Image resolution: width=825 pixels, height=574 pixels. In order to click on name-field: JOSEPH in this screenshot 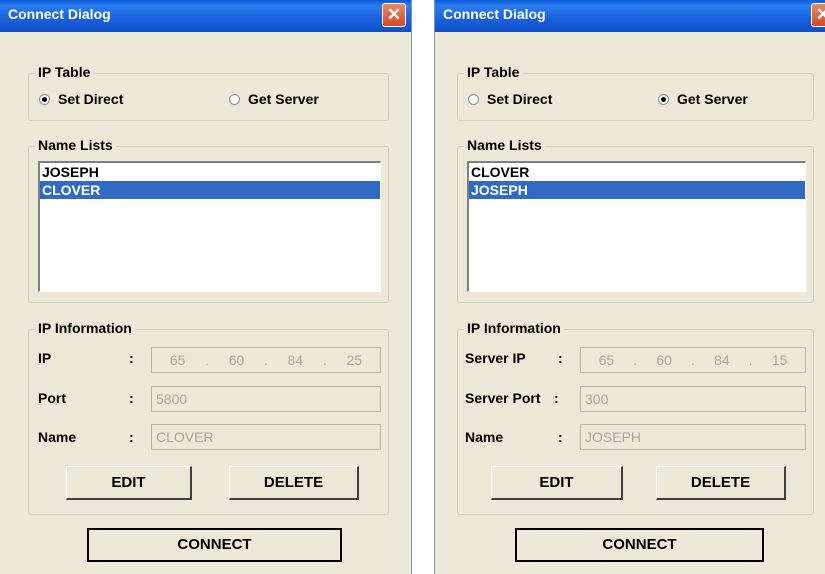, I will do `click(693, 437)`.